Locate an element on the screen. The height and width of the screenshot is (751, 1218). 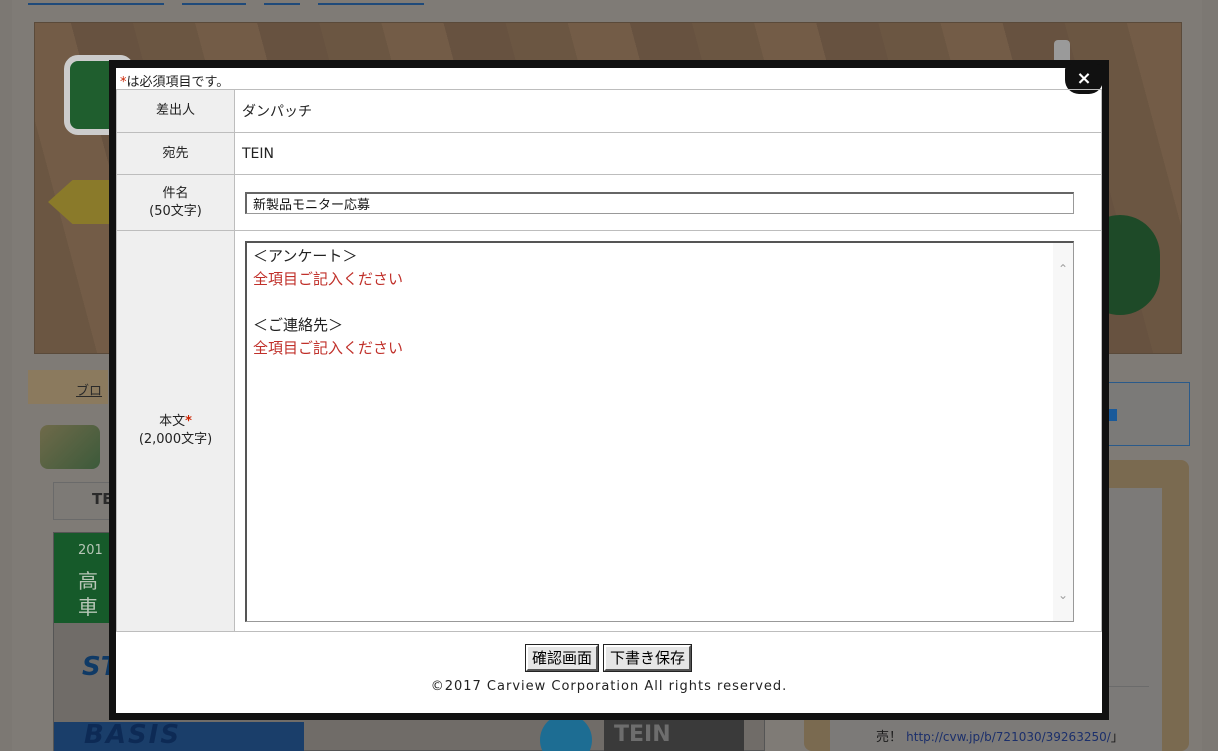
subject-cell is located at coordinates (668, 202).